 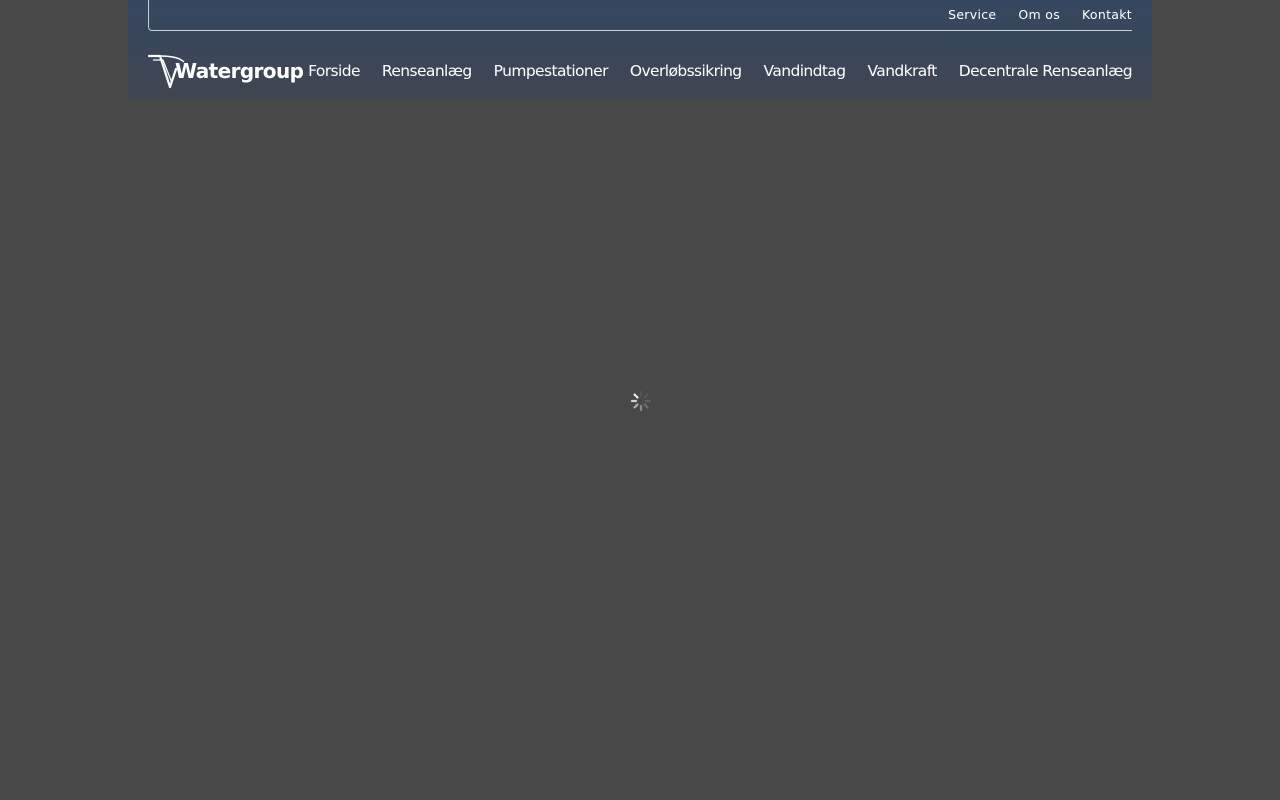 I want to click on top-nav-om-os: Om os, so click(x=1039, y=14).